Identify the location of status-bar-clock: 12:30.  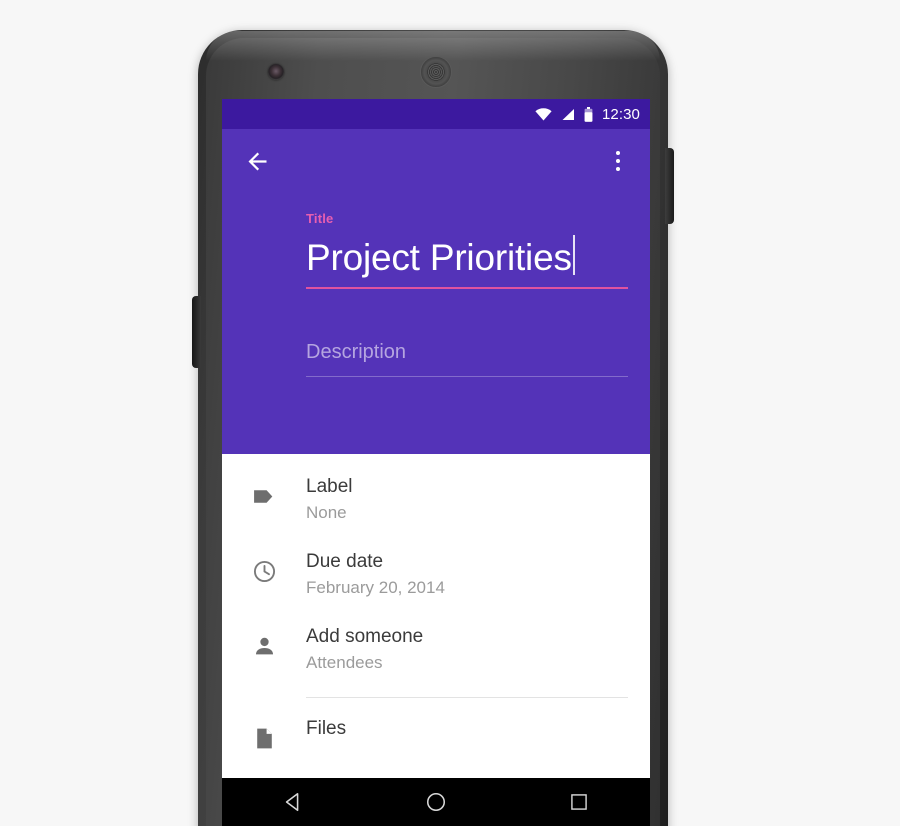
(620, 114).